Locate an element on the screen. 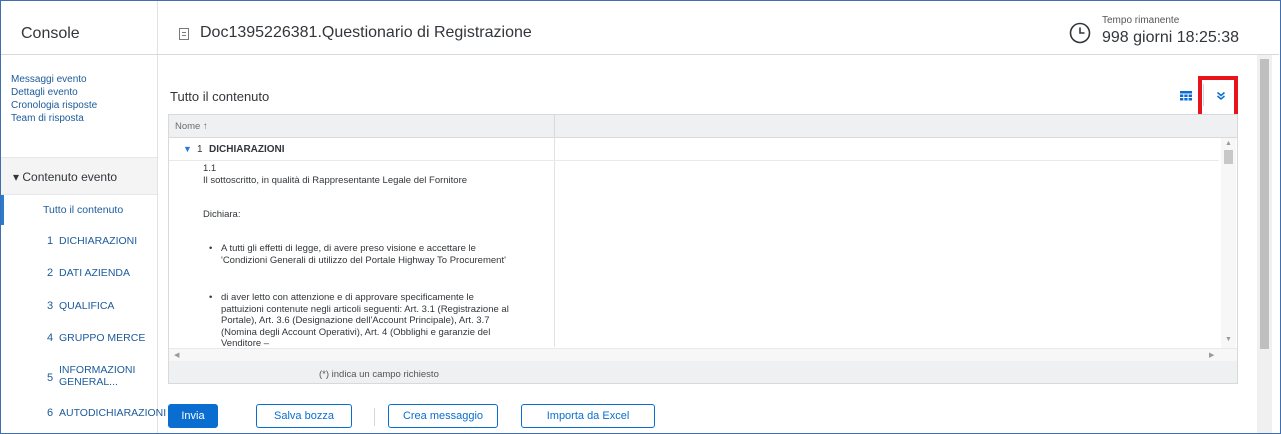 Image resolution: width=1281 pixels, height=434 pixels. clock-icon is located at coordinates (1080, 33).